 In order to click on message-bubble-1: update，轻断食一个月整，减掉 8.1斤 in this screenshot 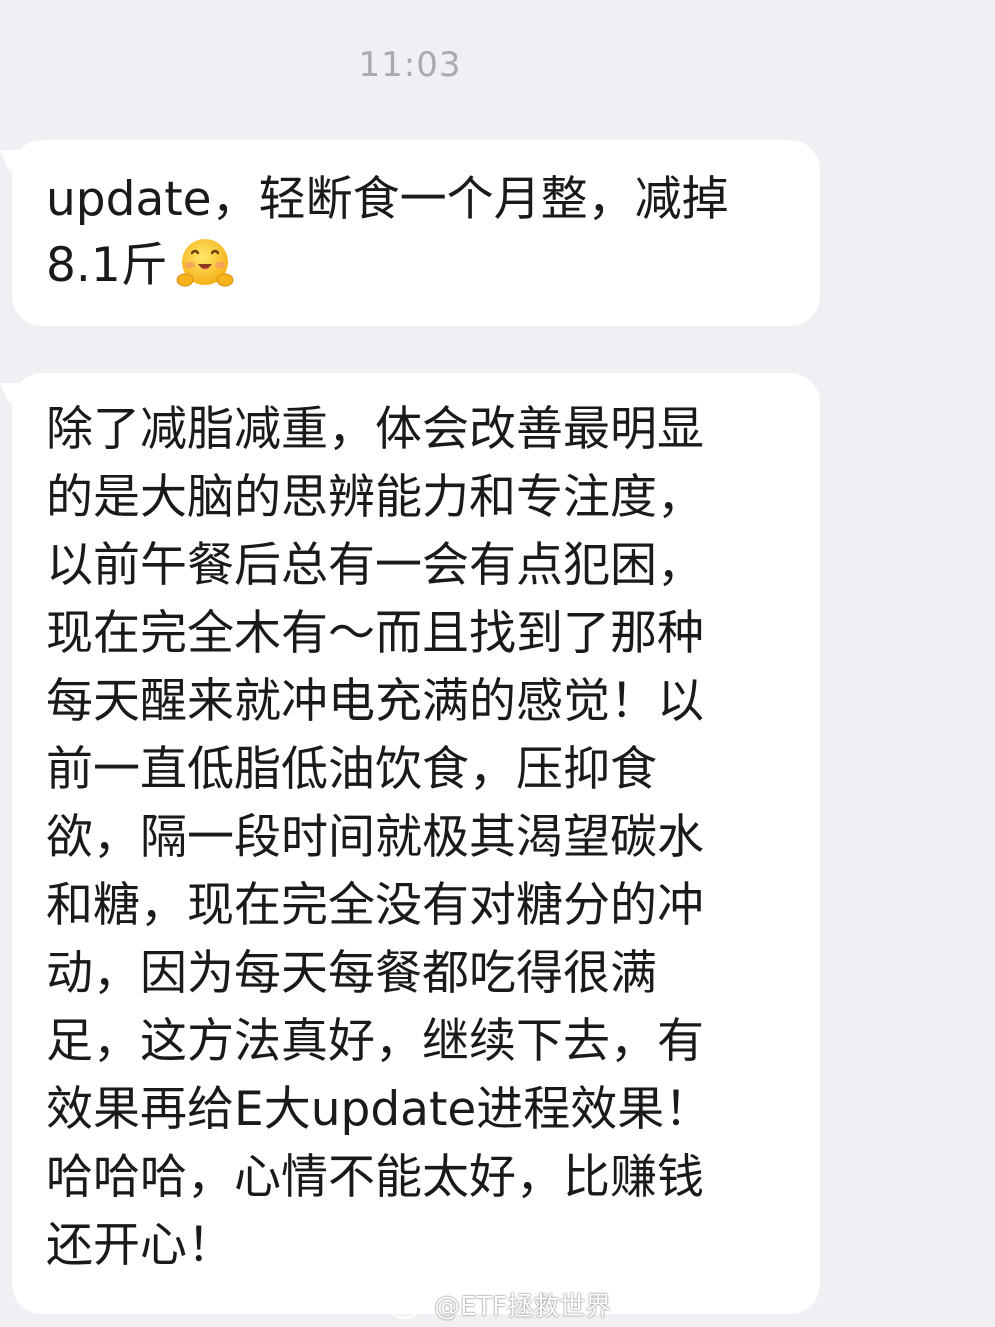, I will do `click(416, 233)`.